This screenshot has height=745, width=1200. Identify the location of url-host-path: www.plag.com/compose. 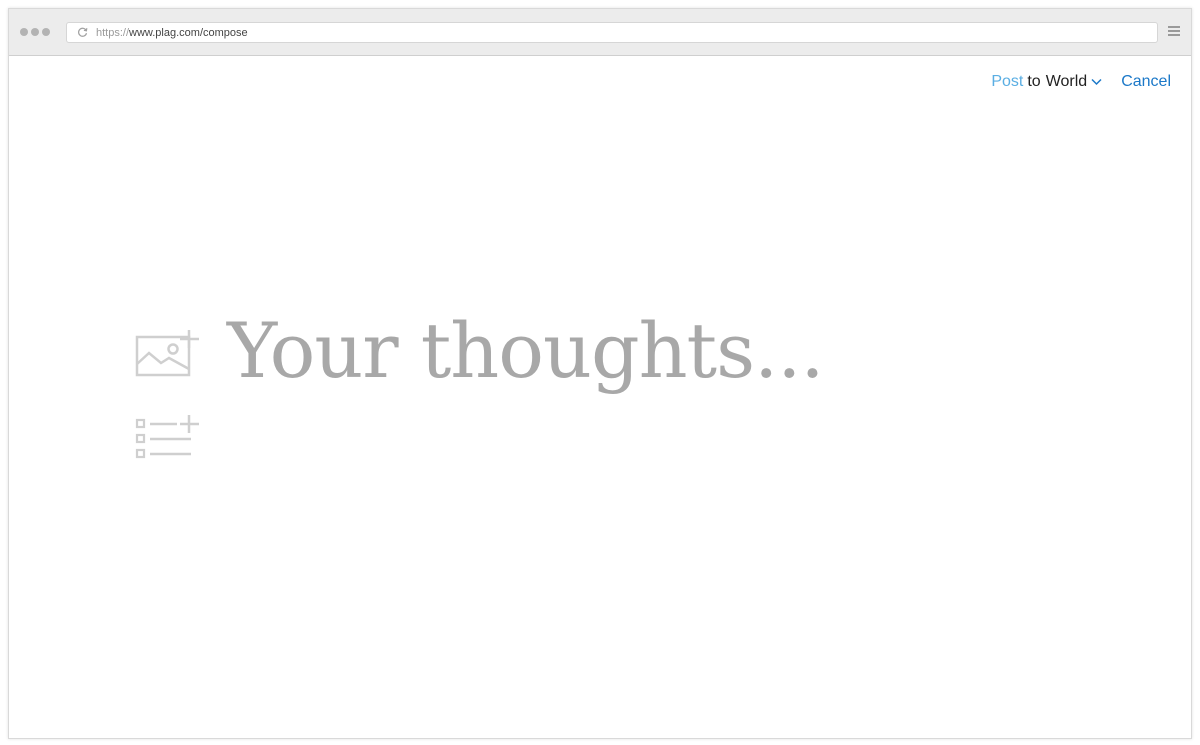
(188, 32).